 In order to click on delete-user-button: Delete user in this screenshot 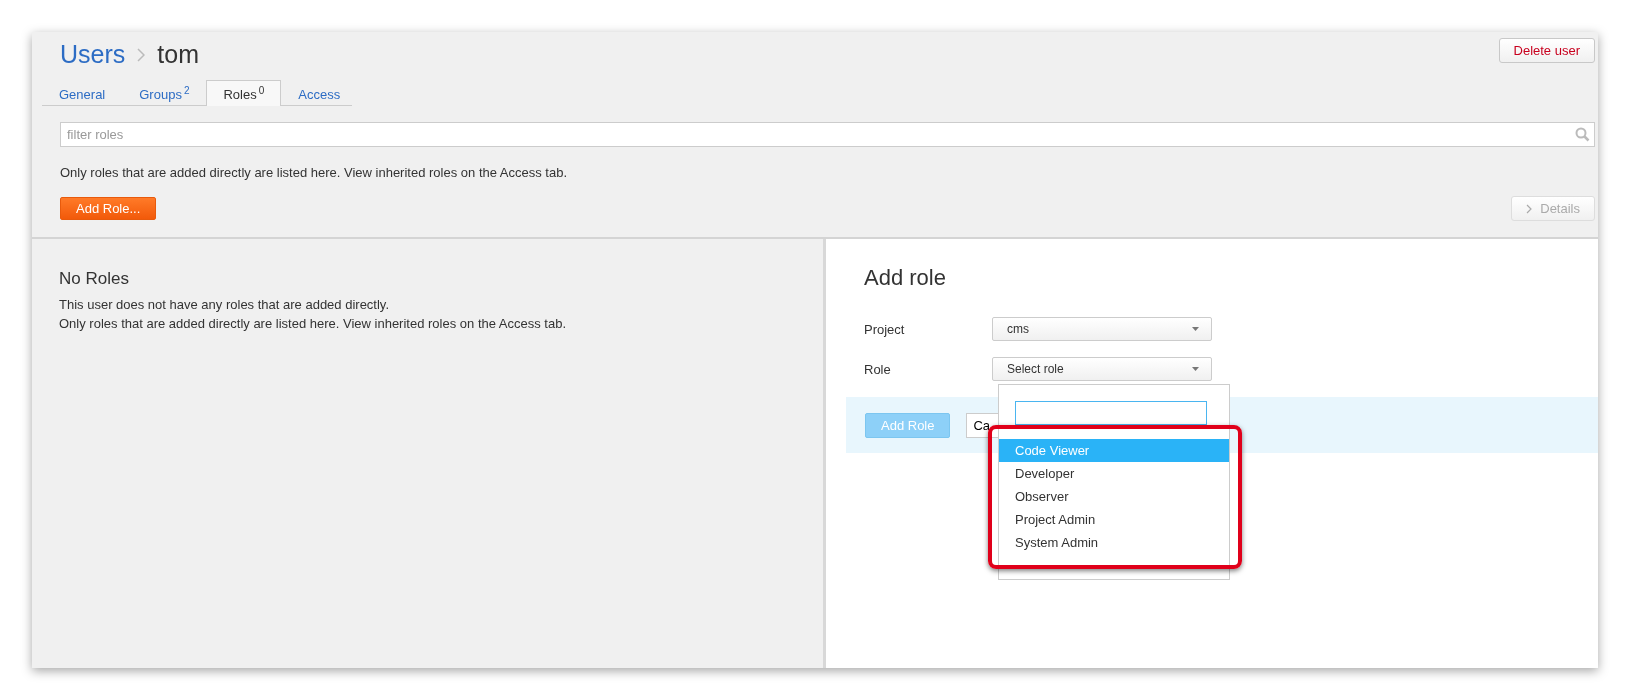, I will do `click(1546, 50)`.